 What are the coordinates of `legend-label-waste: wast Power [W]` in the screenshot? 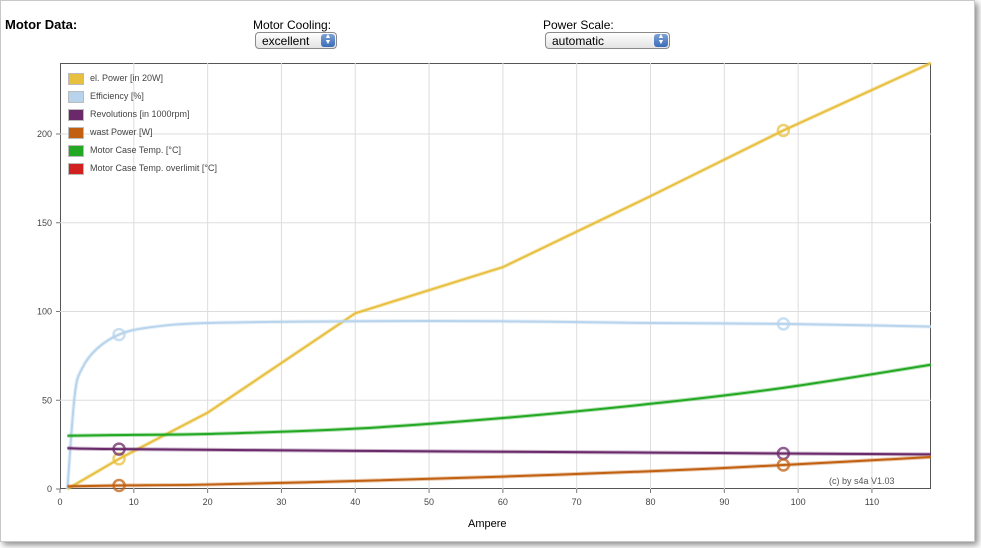 It's located at (121, 132).